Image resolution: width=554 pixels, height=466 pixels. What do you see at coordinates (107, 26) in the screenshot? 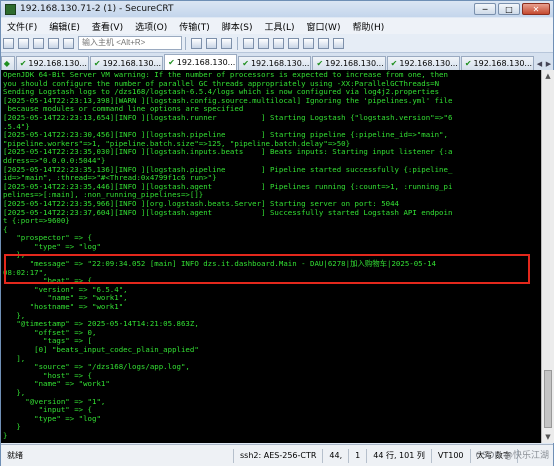
I see `menu-view: 查看(V)` at bounding box center [107, 26].